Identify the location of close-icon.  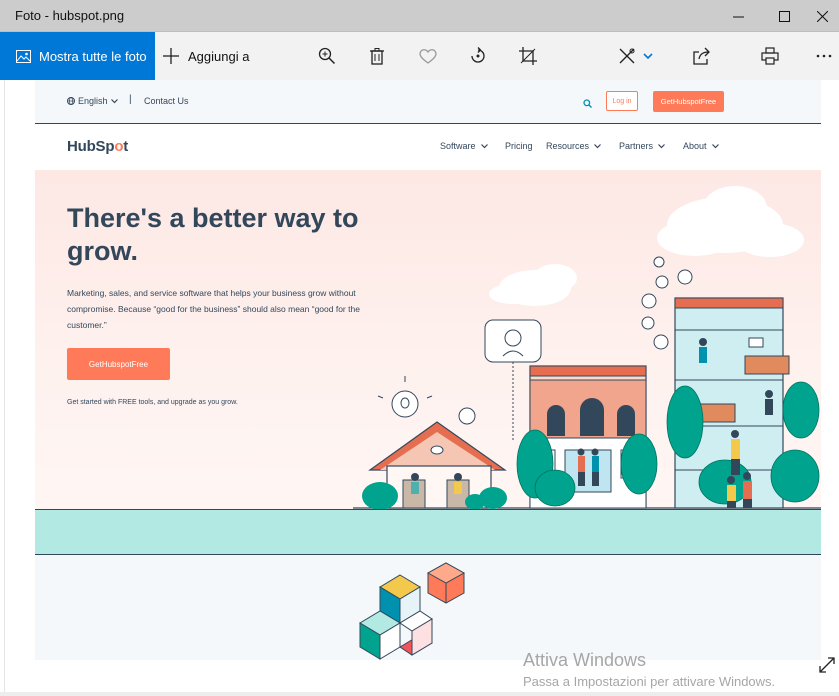
(822, 16).